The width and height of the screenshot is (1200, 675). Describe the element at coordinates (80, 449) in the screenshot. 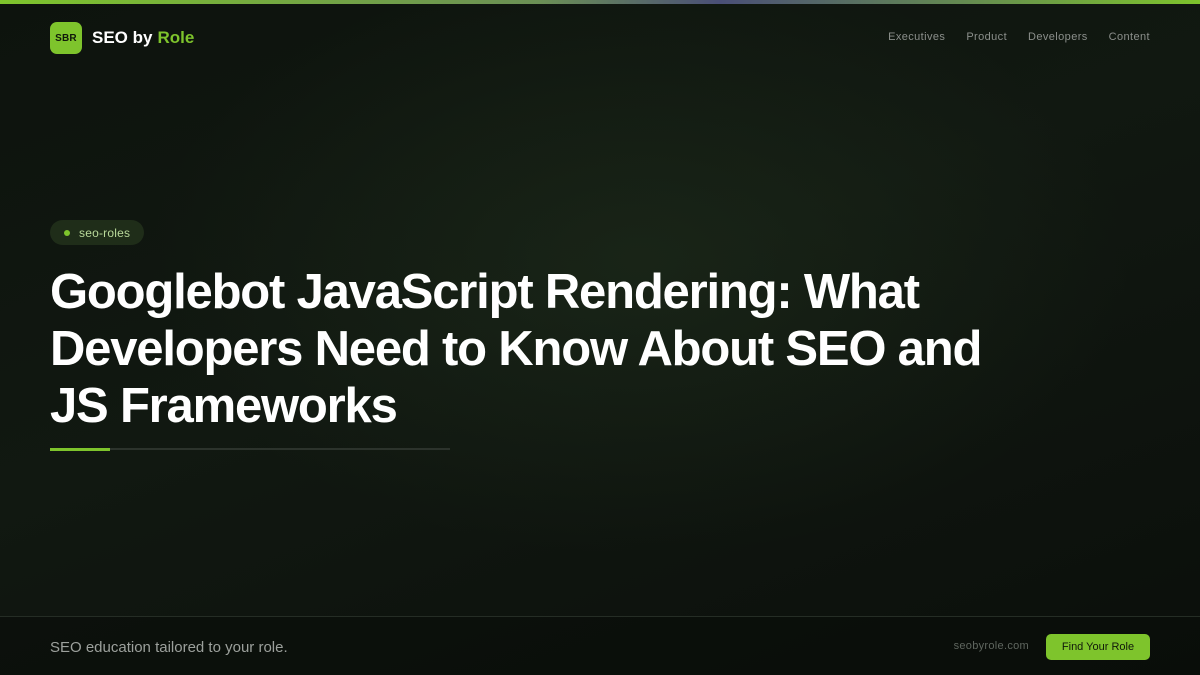

I see `title-divider-accent` at that location.